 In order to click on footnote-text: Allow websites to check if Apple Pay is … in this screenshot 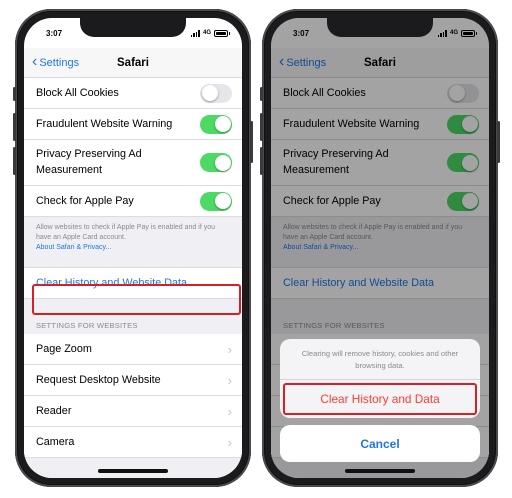, I will do `click(125, 233)`.